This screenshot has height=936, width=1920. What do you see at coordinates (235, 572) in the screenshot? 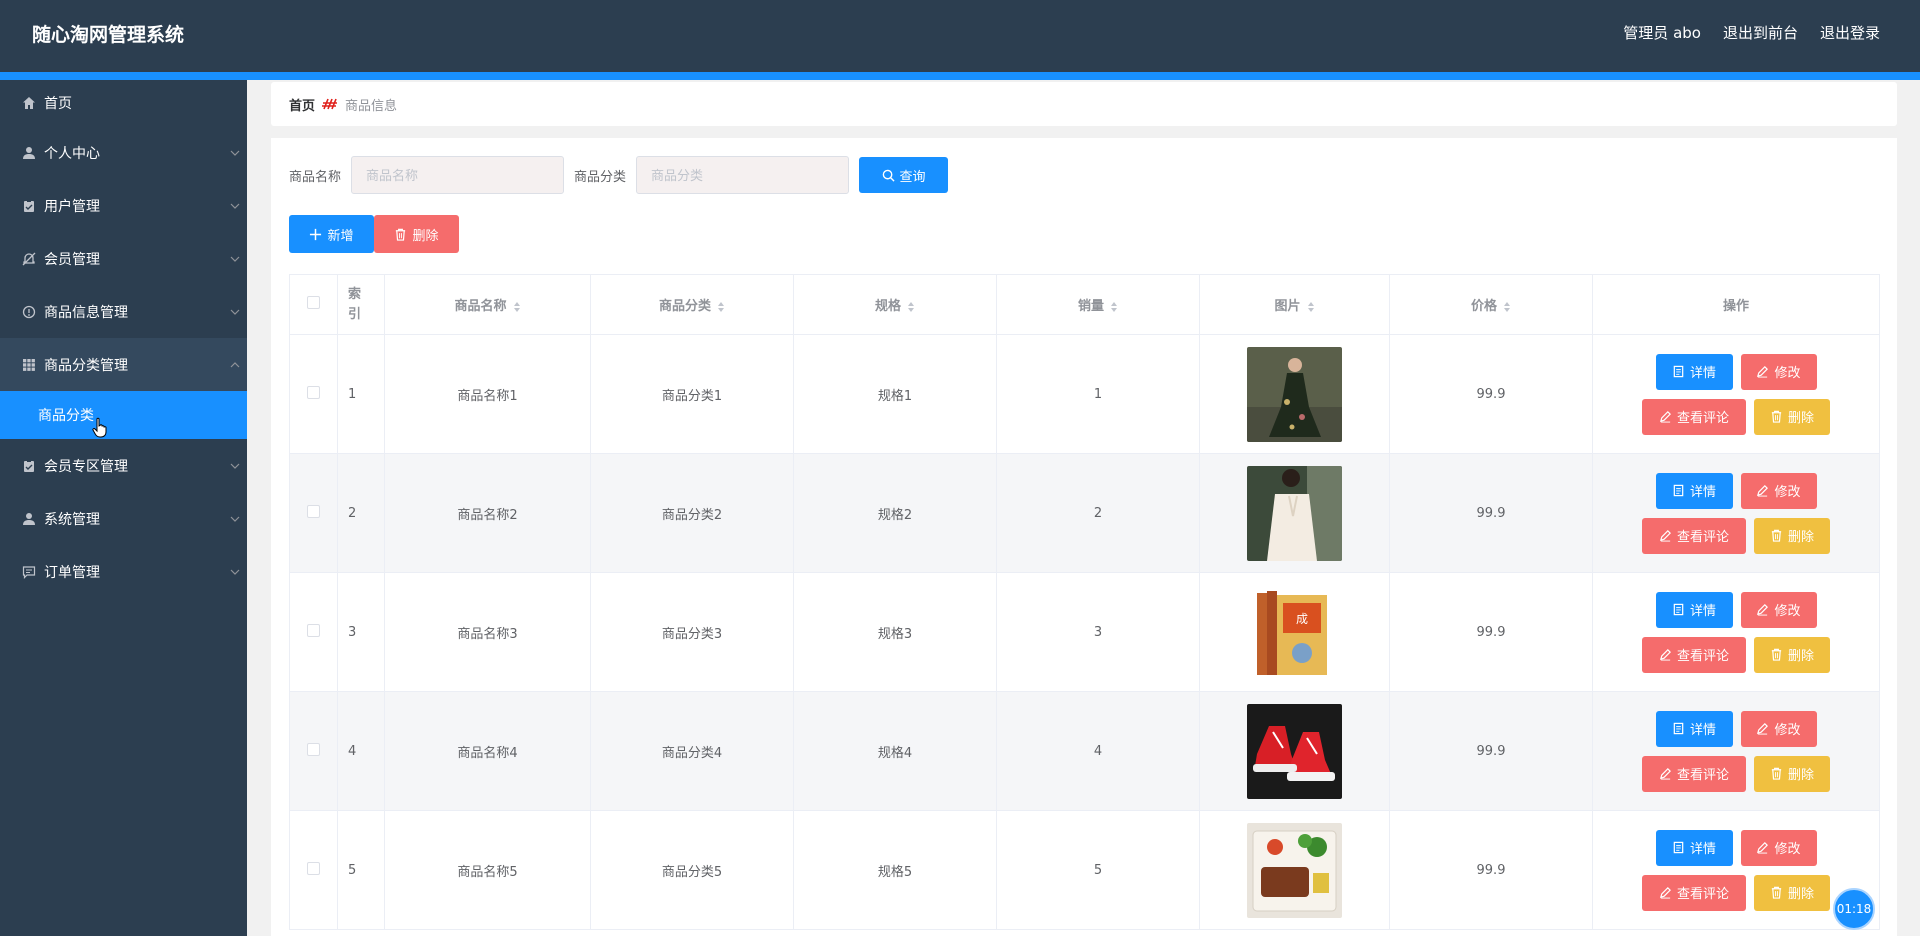
I see `chevron-down-icon` at bounding box center [235, 572].